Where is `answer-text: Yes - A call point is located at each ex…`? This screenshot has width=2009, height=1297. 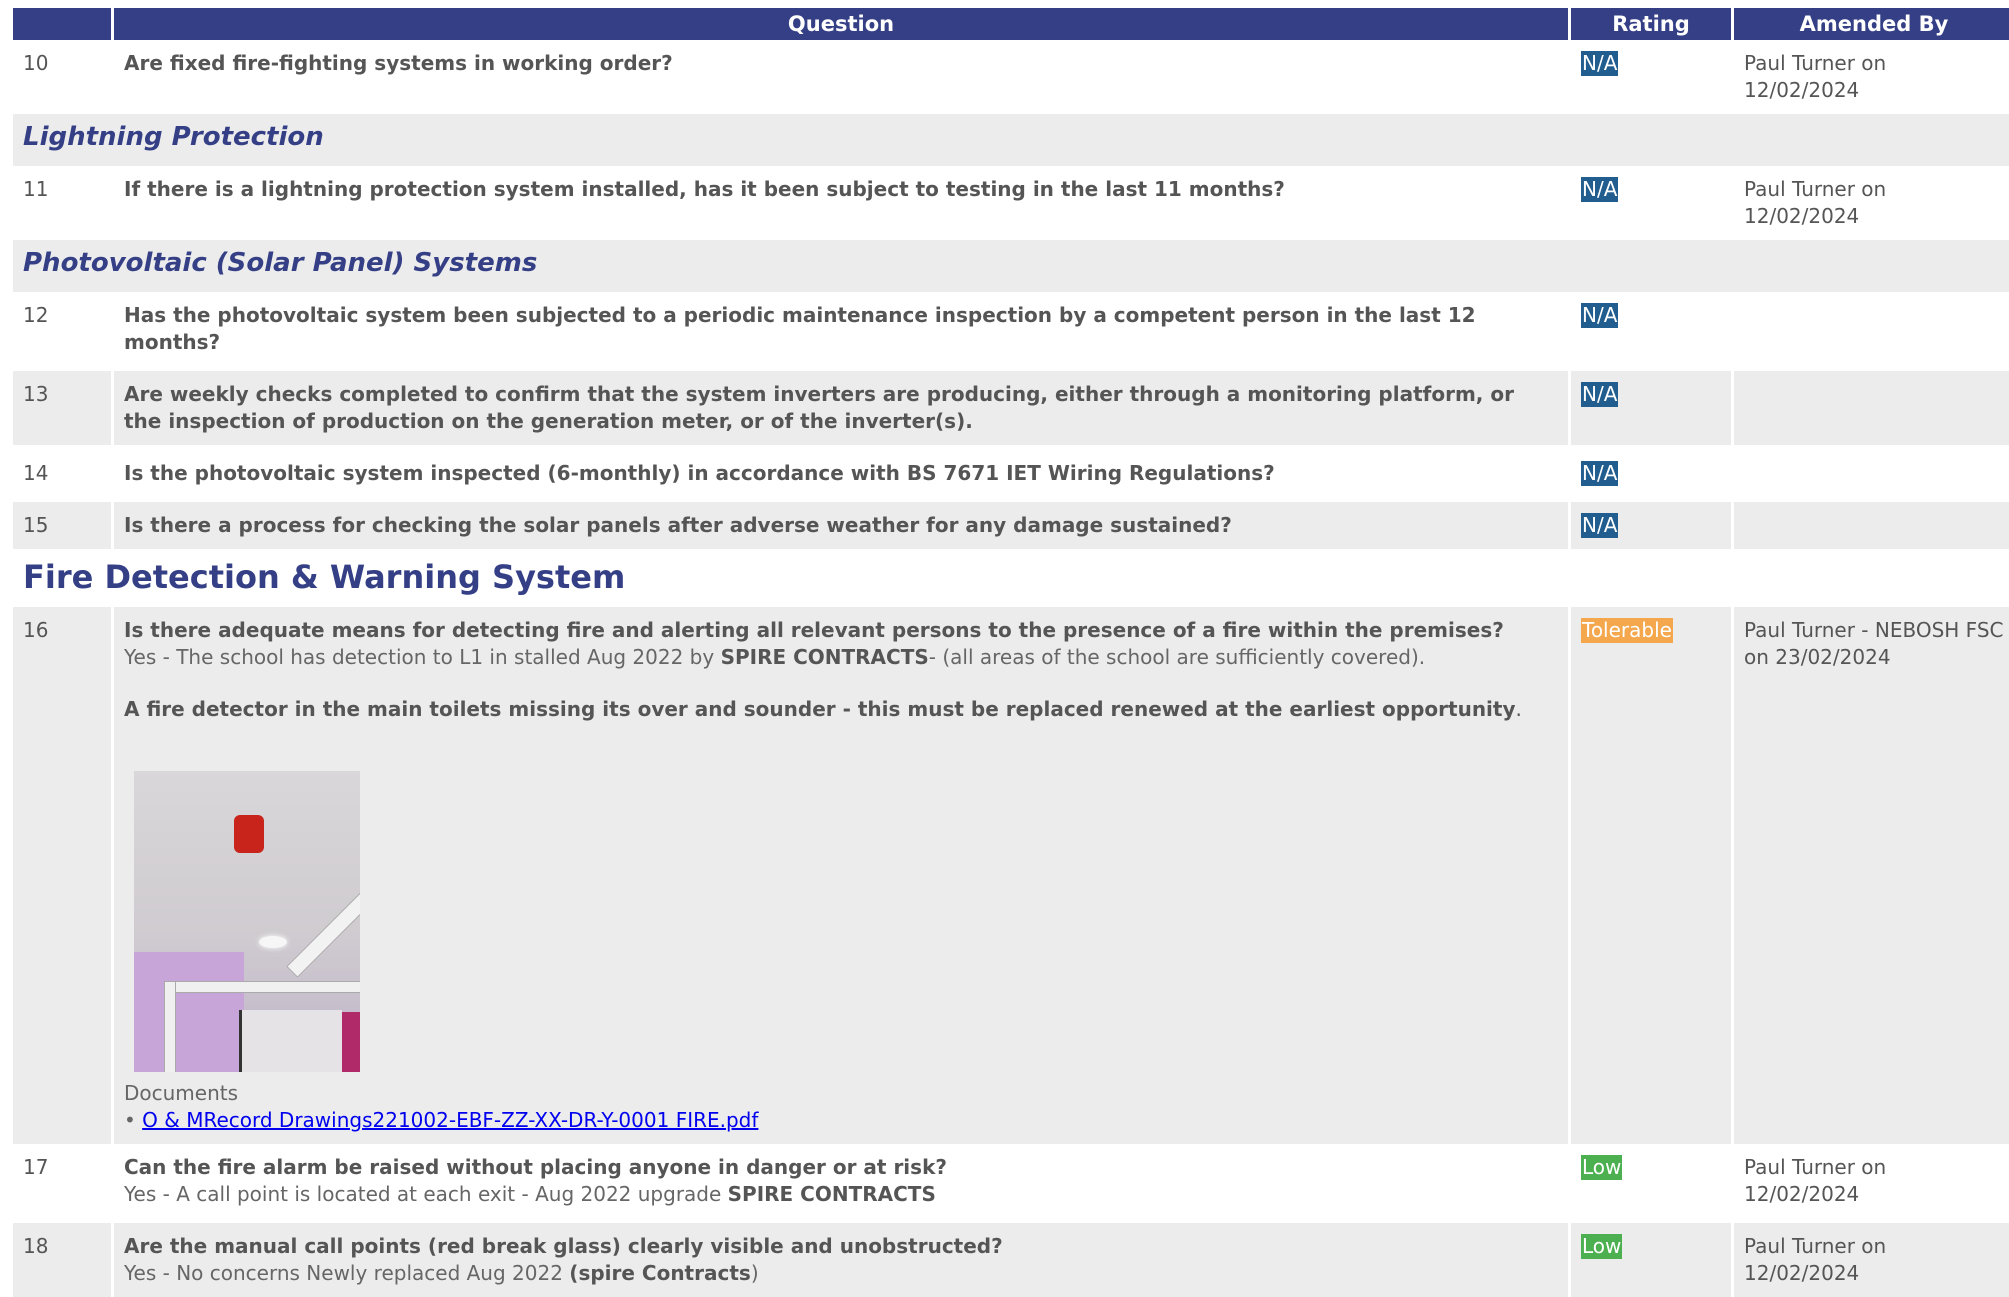
answer-text: Yes - A call point is located at each ex… is located at coordinates (841, 1194).